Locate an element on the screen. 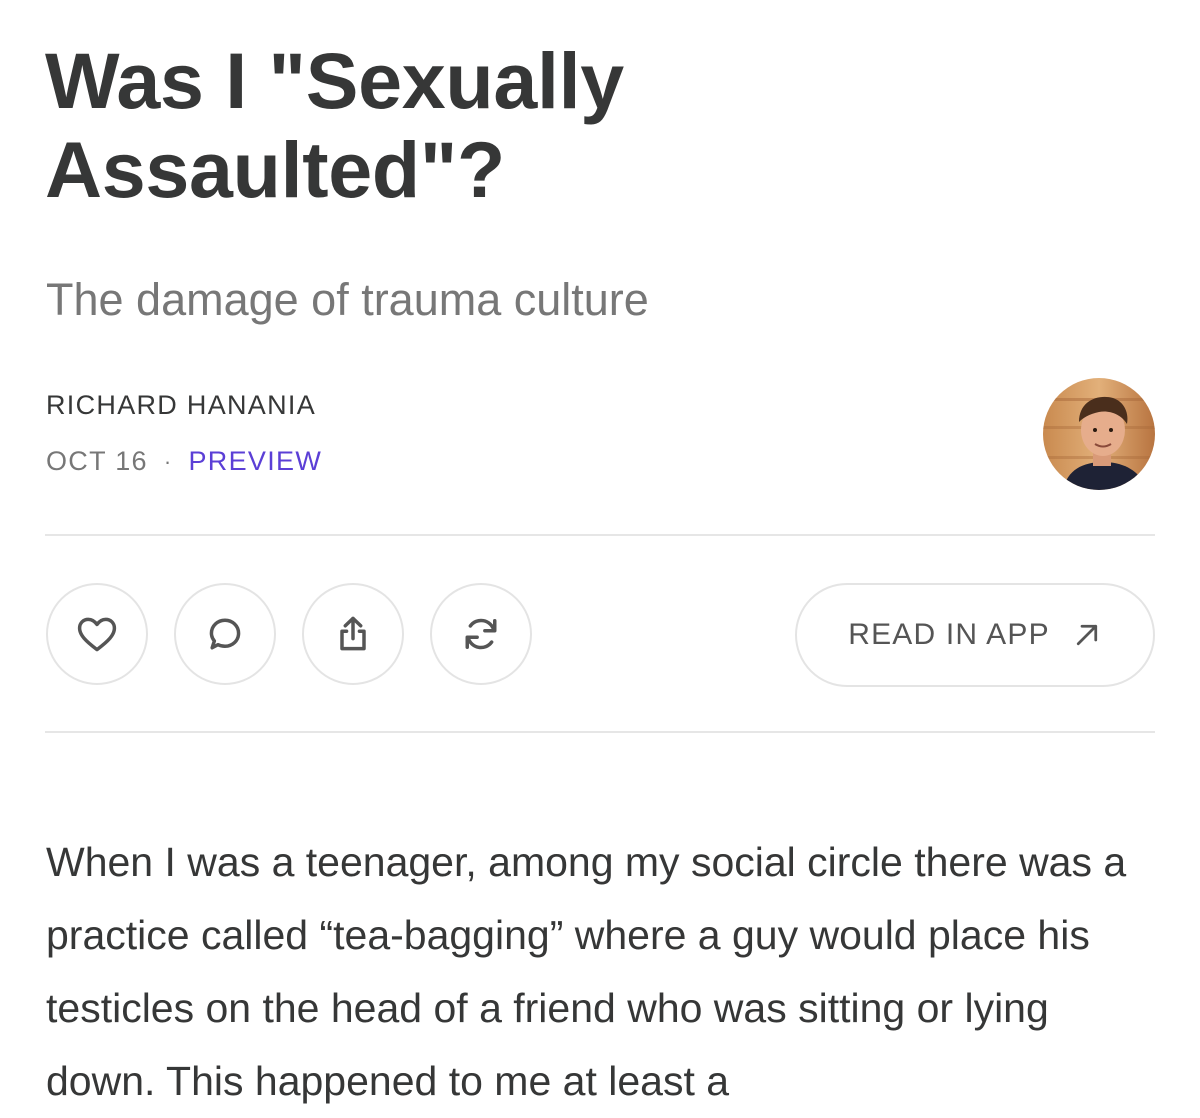  post-title: Was I "Sexually Assaulted"? is located at coordinates (595, 125).